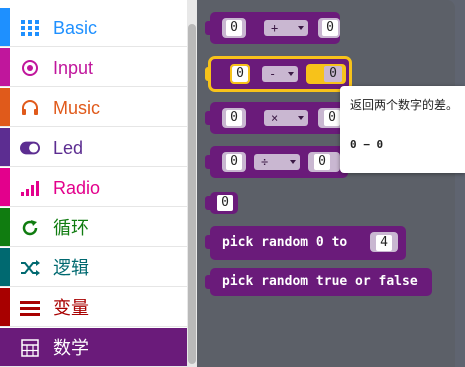 This screenshot has height=367, width=465. I want to click on category-label: 逻辑, so click(71, 268).